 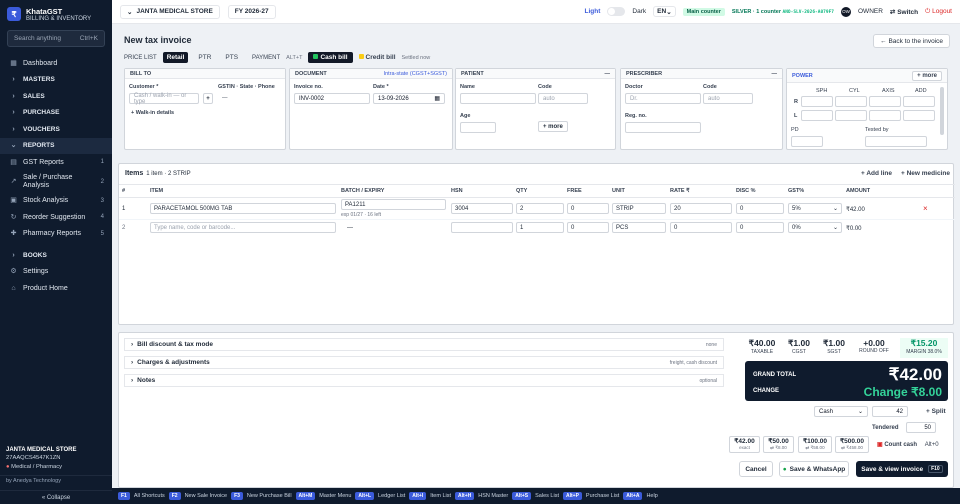 What do you see at coordinates (664, 11) in the screenshot?
I see `language-selector: EN ⌄` at bounding box center [664, 11].